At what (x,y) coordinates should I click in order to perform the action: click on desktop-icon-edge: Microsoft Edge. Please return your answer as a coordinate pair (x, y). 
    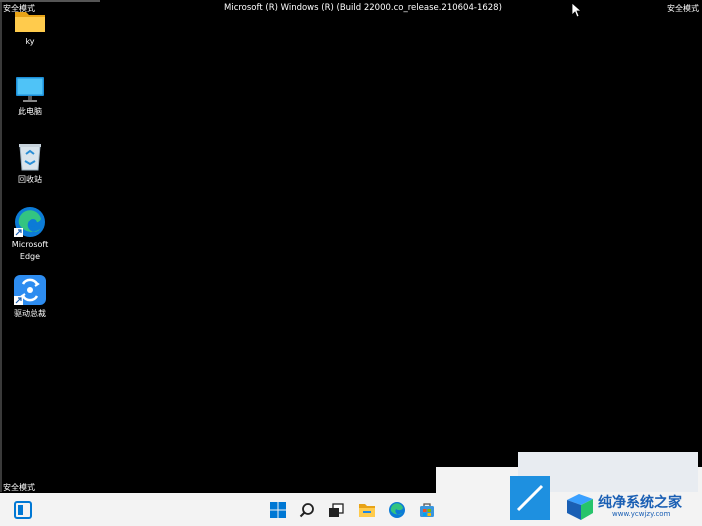
    Looking at the image, I should click on (30, 234).